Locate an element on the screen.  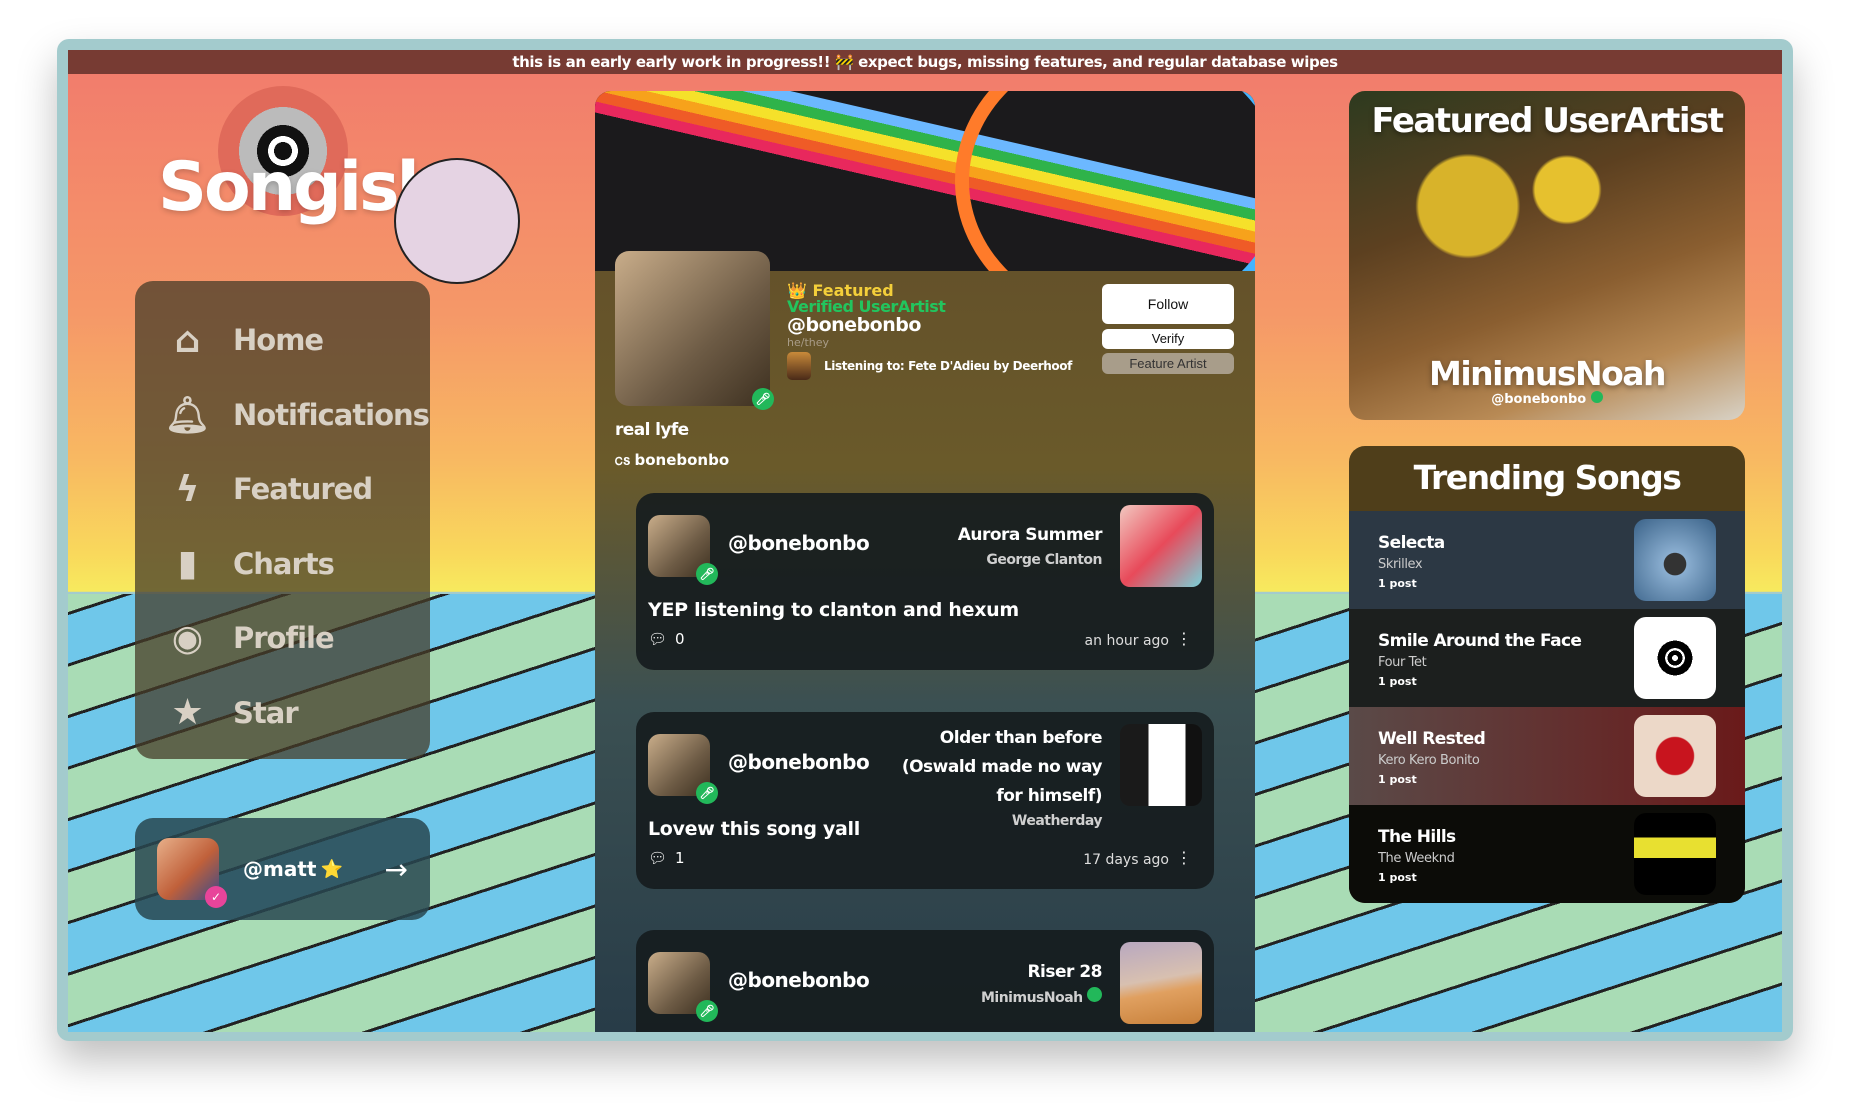
post-text: Lovew this song yall is located at coordinates (754, 829).